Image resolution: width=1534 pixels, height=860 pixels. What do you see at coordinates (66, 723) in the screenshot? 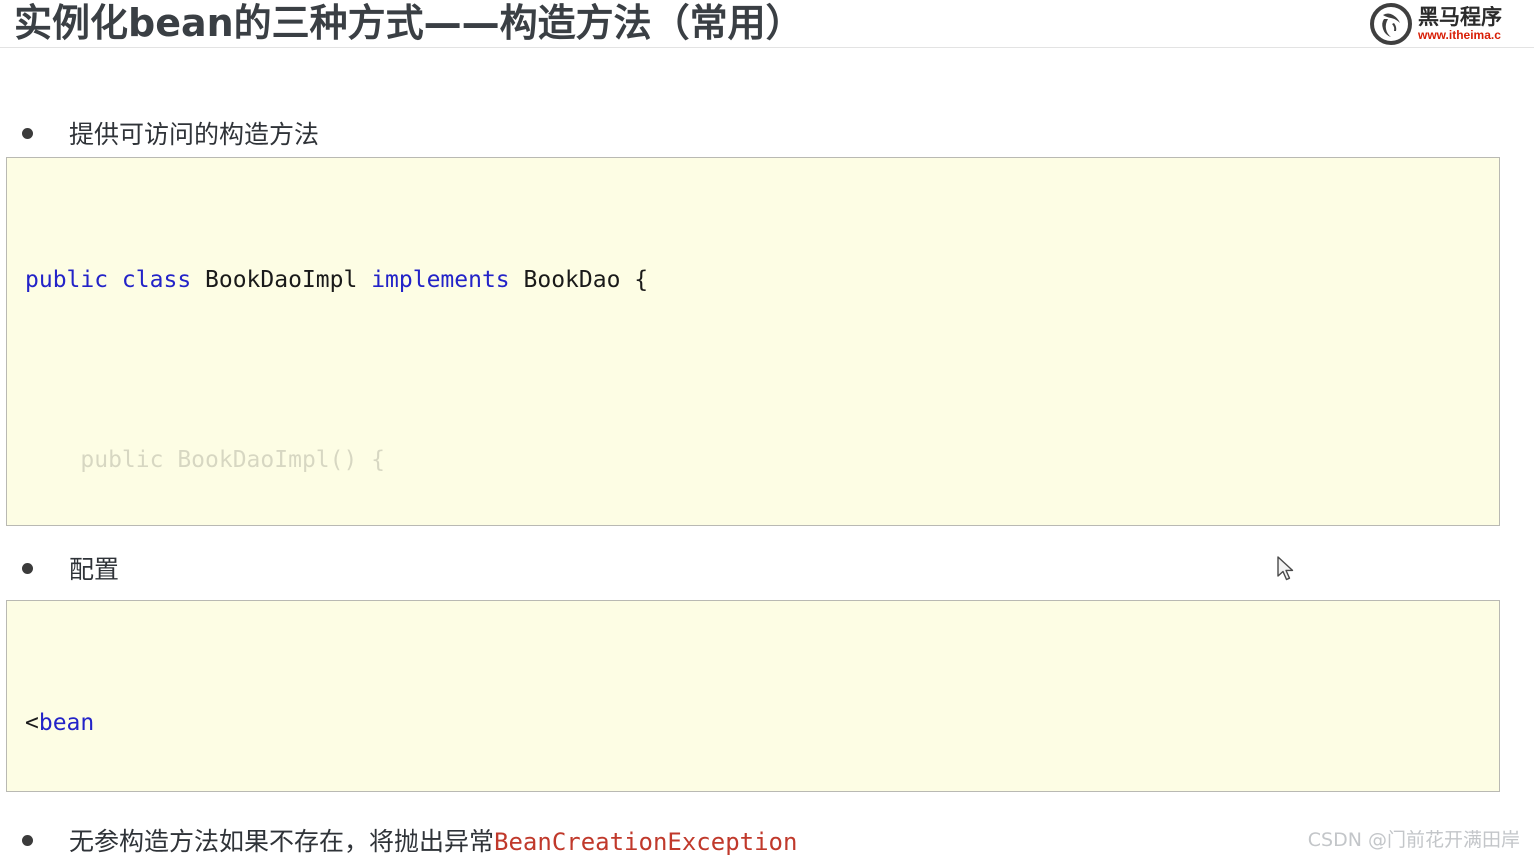
I see `xml-tag-bean: bean` at bounding box center [66, 723].